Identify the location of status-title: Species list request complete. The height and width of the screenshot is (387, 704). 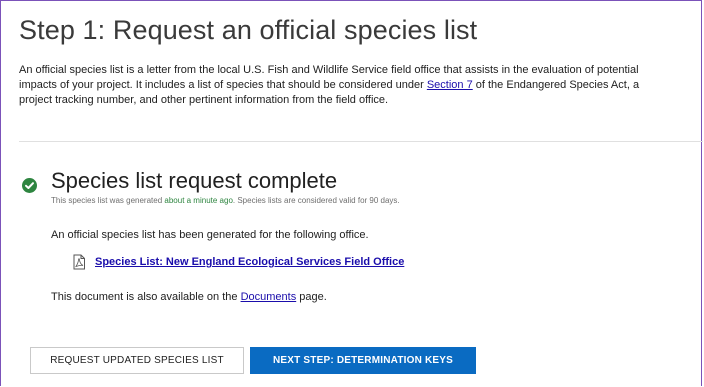
(194, 180).